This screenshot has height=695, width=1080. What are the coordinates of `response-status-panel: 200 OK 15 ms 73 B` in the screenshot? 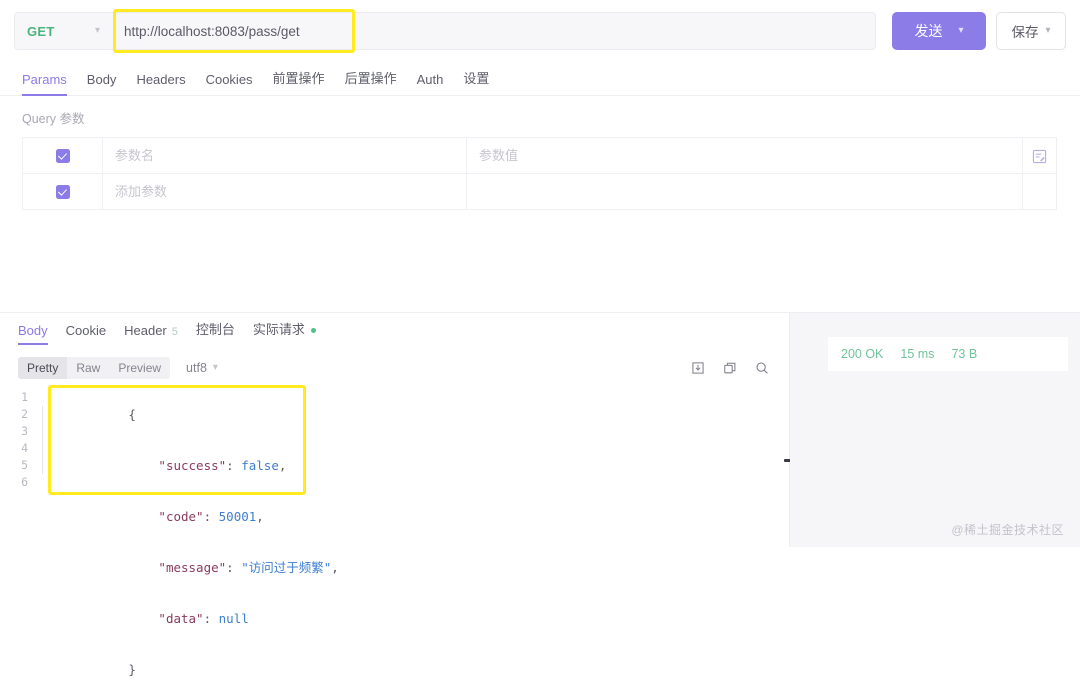 It's located at (935, 430).